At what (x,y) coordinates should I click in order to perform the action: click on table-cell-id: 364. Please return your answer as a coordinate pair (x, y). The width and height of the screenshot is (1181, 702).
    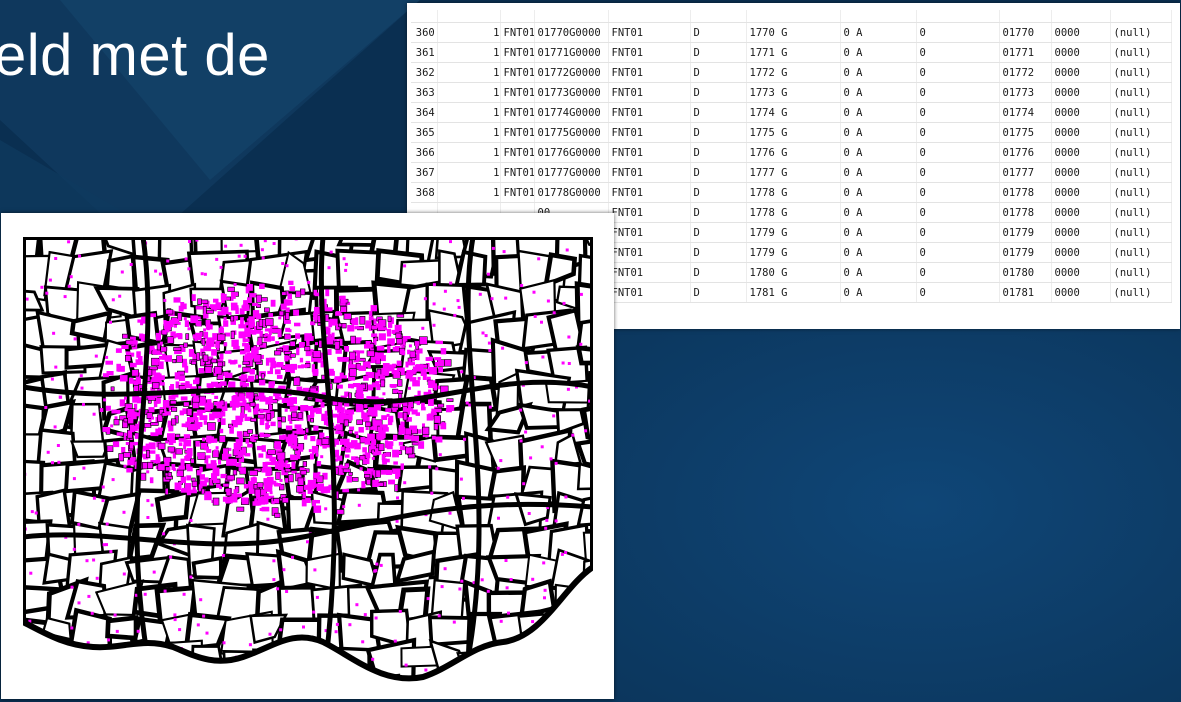
    Looking at the image, I should click on (424, 112).